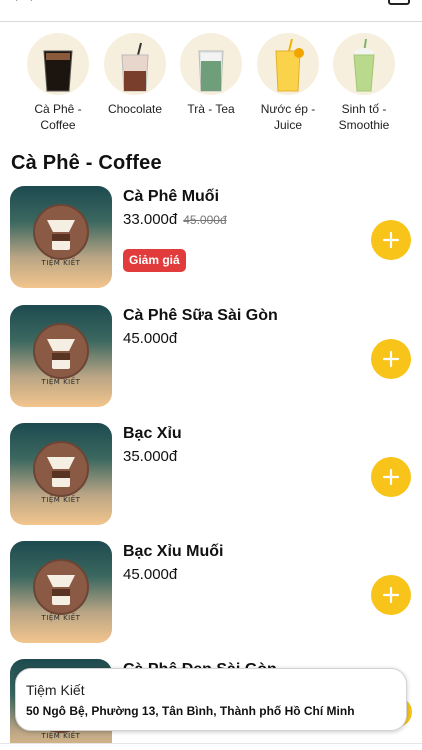  What do you see at coordinates (288, 64) in the screenshot?
I see `juice-glass-icon` at bounding box center [288, 64].